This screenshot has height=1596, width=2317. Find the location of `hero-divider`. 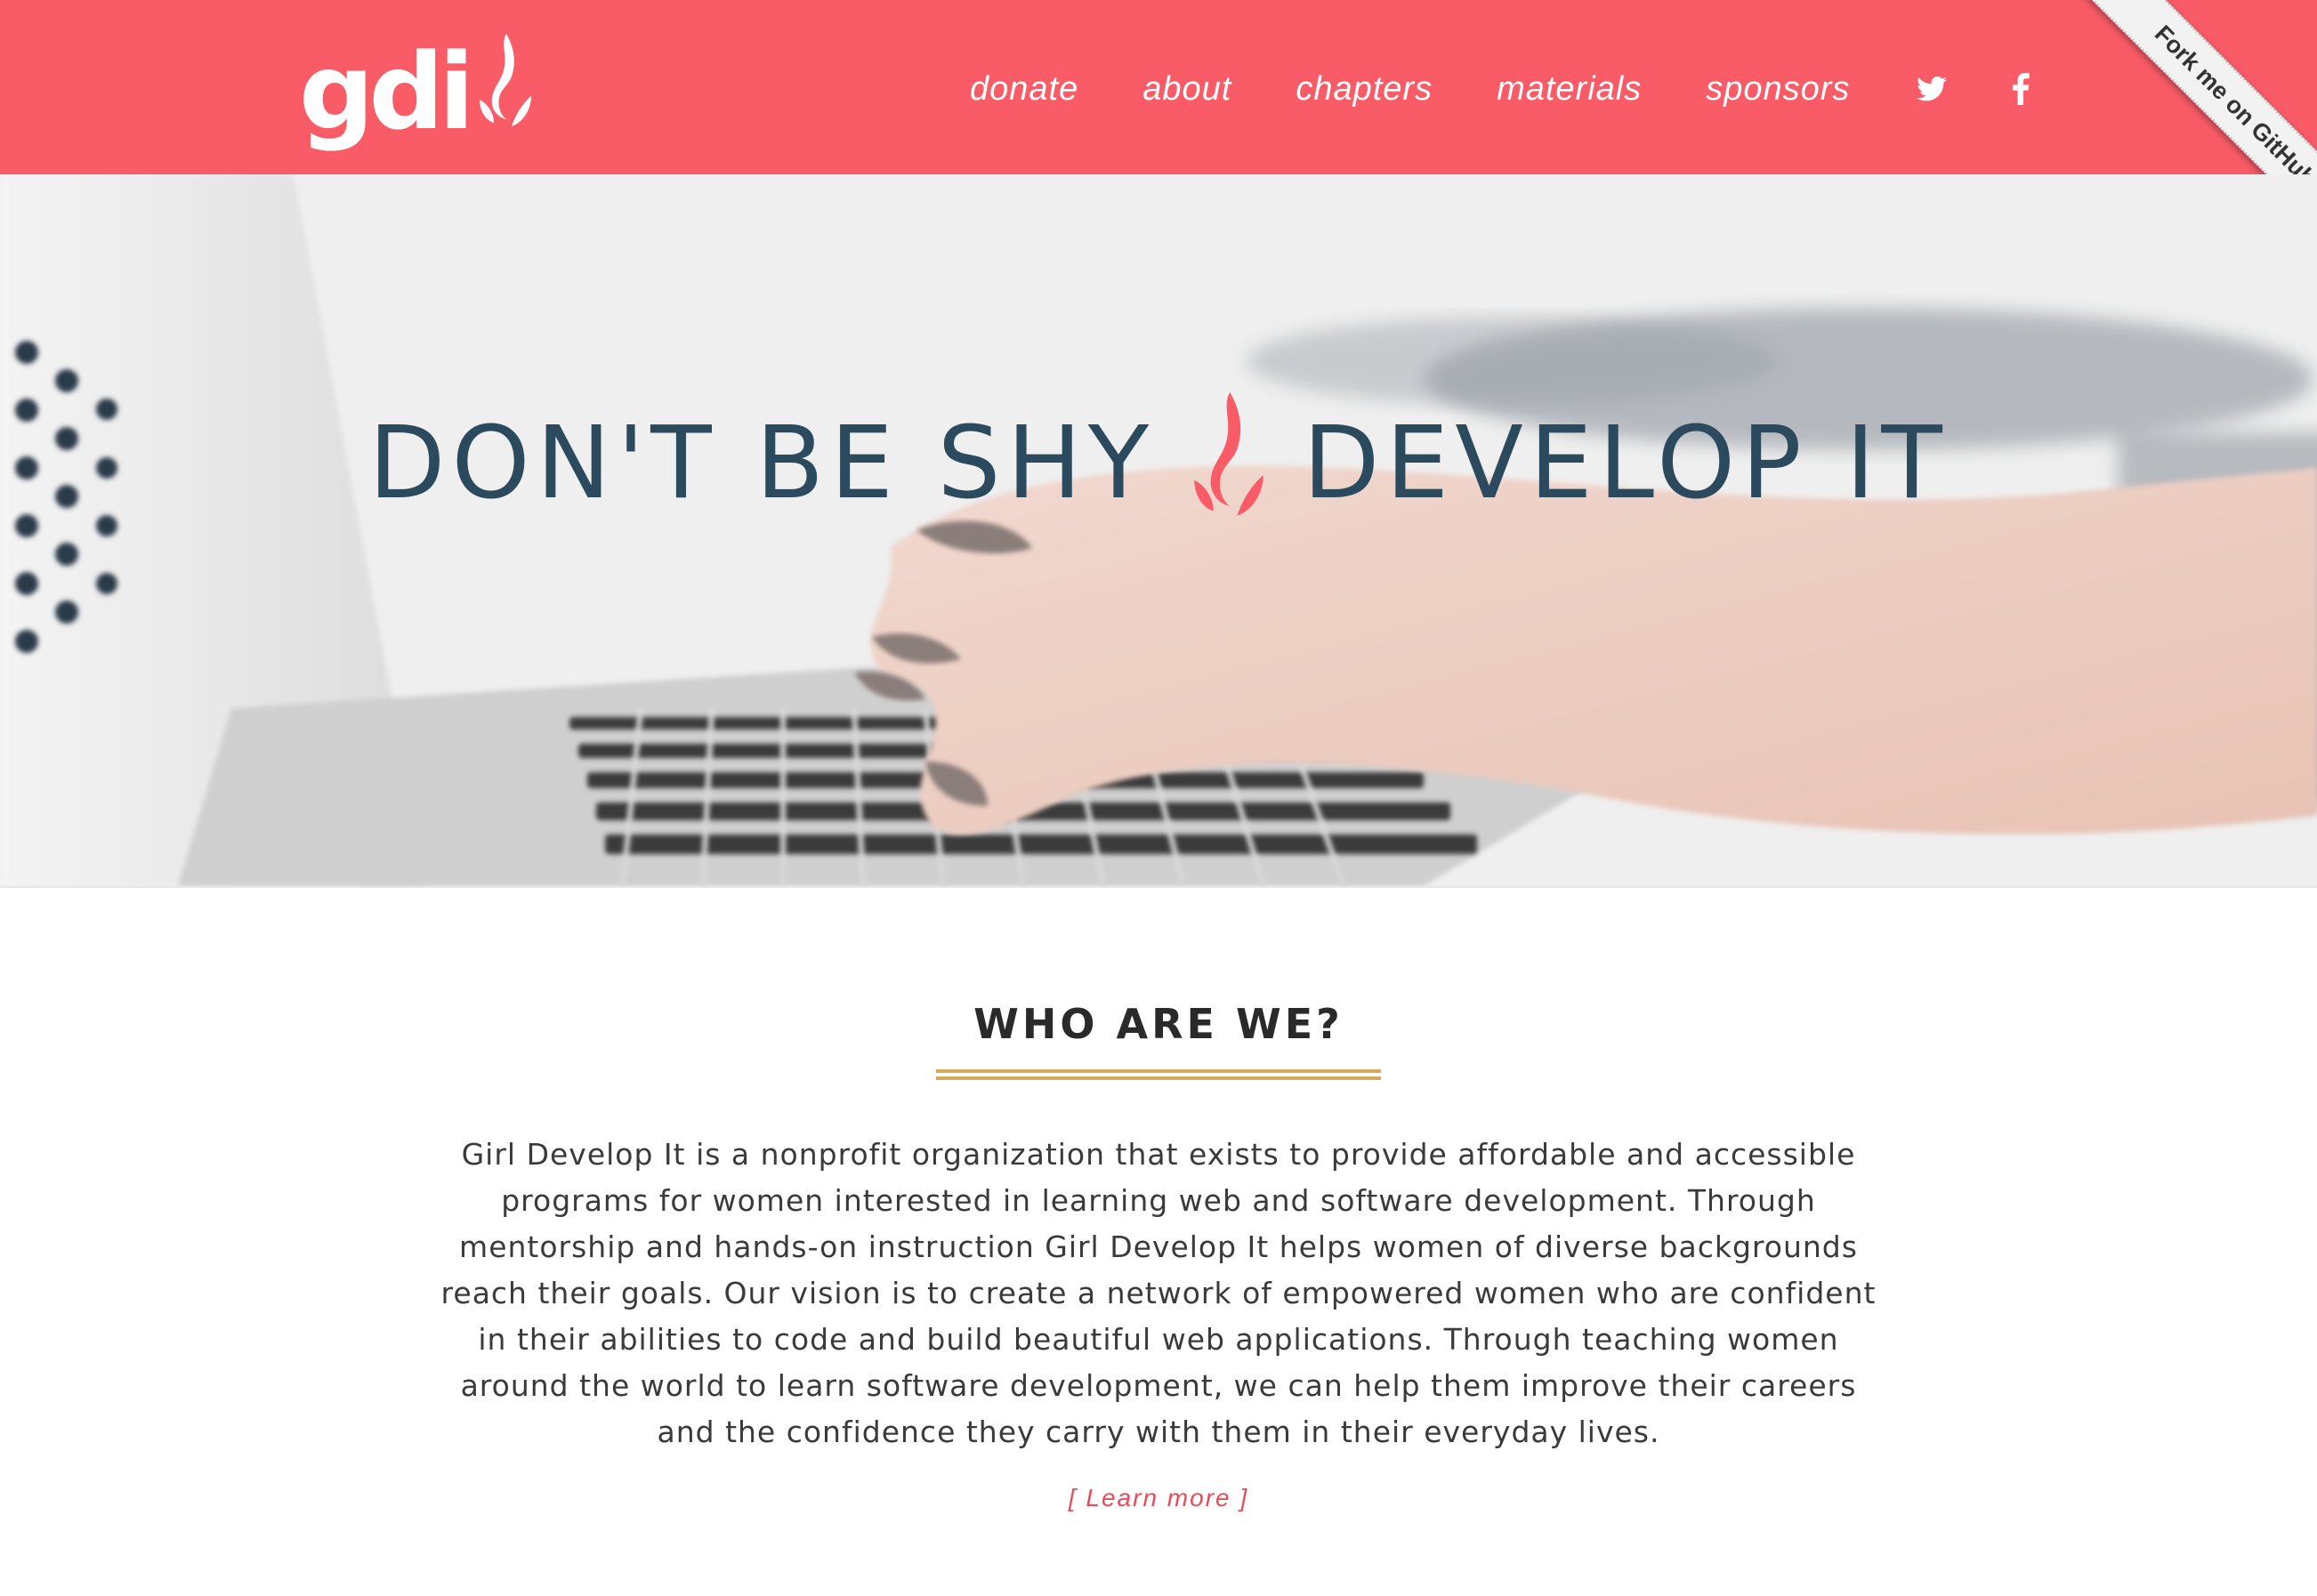

hero-divider is located at coordinates (1158, 887).